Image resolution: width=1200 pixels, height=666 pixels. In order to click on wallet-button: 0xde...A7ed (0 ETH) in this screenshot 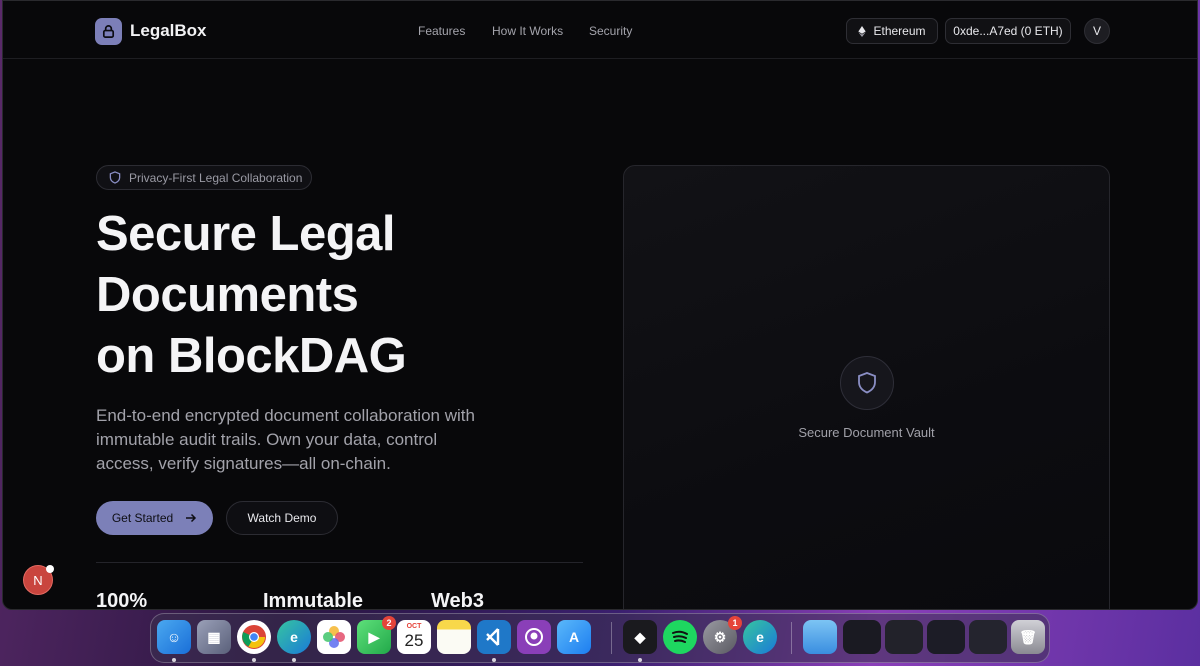, I will do `click(1008, 31)`.